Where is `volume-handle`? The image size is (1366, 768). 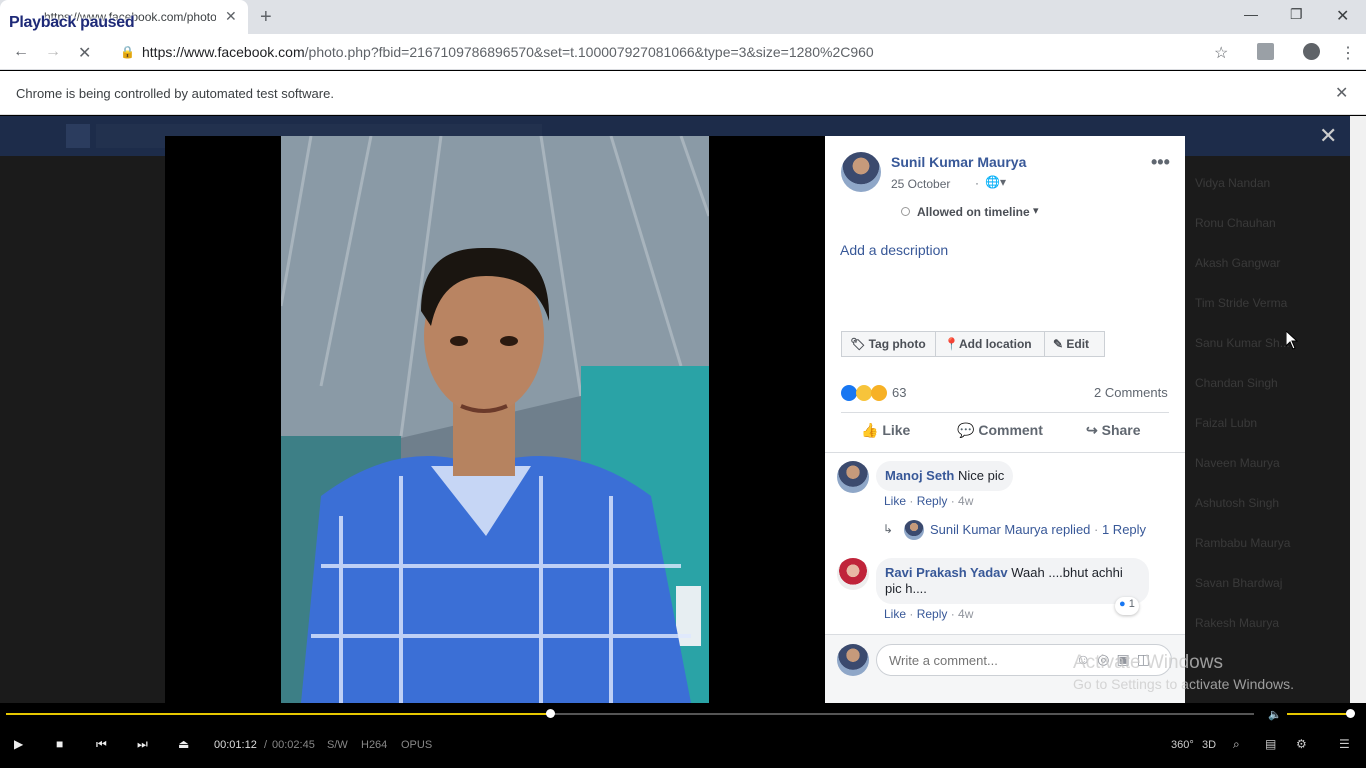 volume-handle is located at coordinates (1350, 713).